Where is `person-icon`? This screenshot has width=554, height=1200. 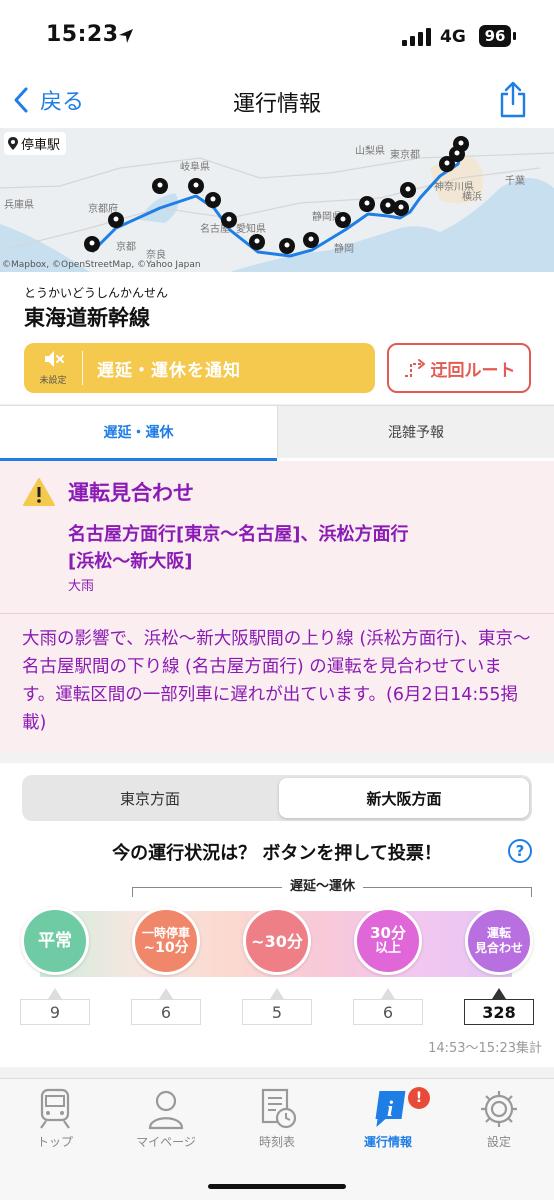 person-icon is located at coordinates (166, 1110).